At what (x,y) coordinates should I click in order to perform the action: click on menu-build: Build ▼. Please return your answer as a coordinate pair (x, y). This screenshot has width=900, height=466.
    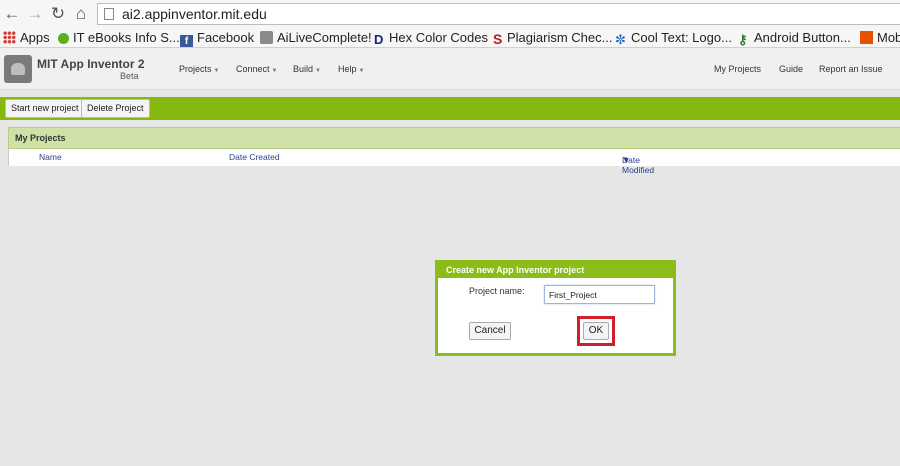
    Looking at the image, I should click on (307, 69).